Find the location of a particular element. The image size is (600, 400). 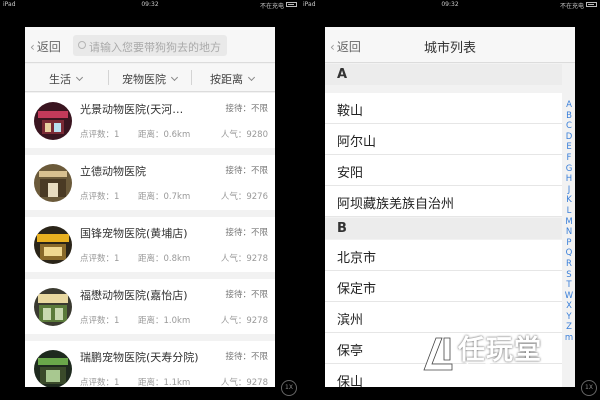

index-letter: K is located at coordinates (569, 200).